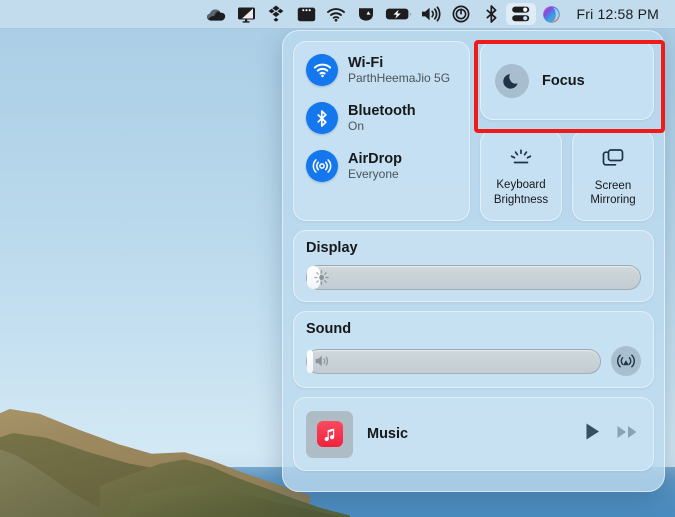 This screenshot has width=675, height=517. What do you see at coordinates (366, 62) in the screenshot?
I see `wifi-title: Wi-Fi` at bounding box center [366, 62].